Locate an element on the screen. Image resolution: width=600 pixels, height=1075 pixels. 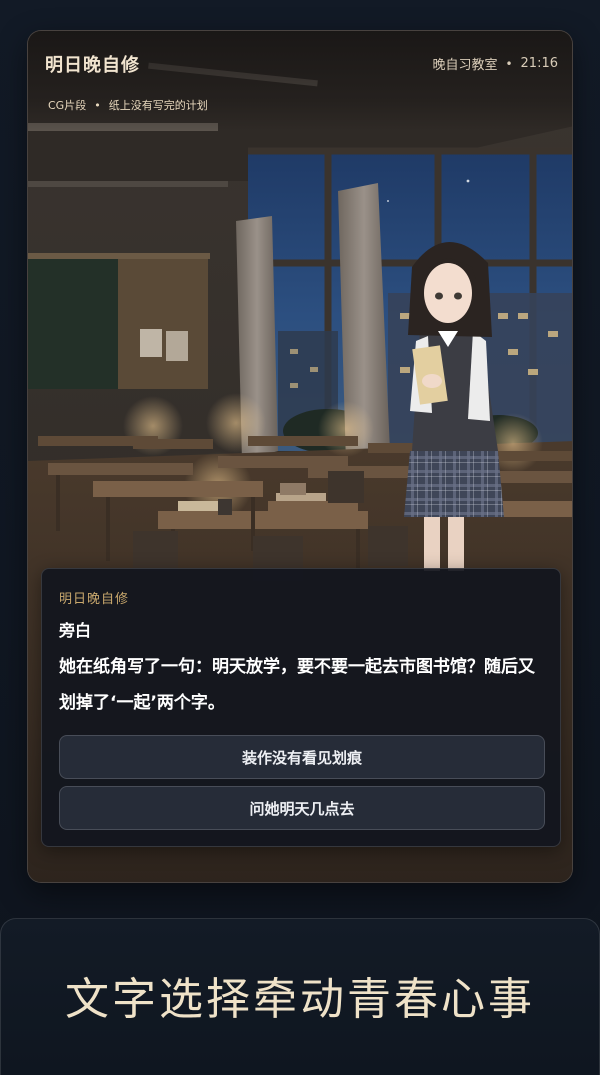
scene-label: CG片段 • 纸上没有写完的计划 is located at coordinates (128, 105).